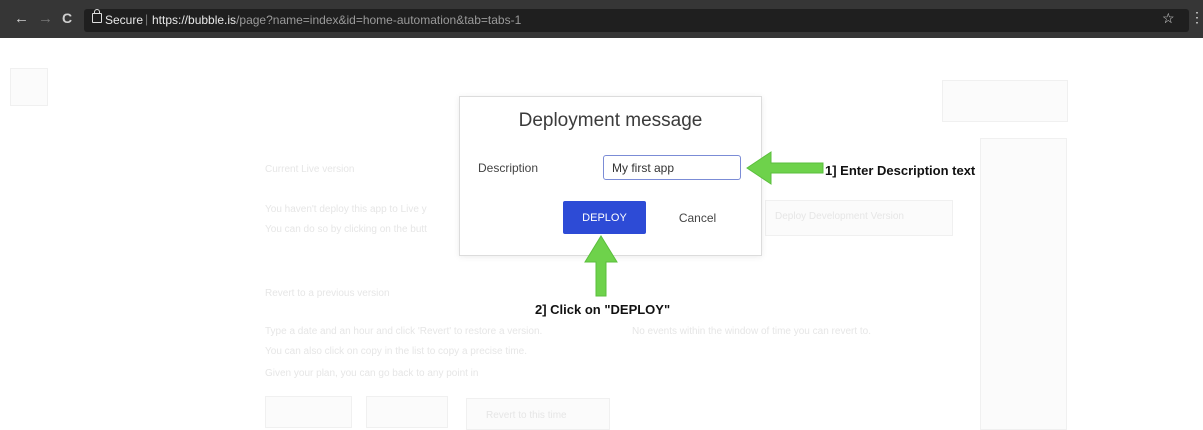 The height and width of the screenshot is (430, 1203). I want to click on time-input-placeholder, so click(407, 412).